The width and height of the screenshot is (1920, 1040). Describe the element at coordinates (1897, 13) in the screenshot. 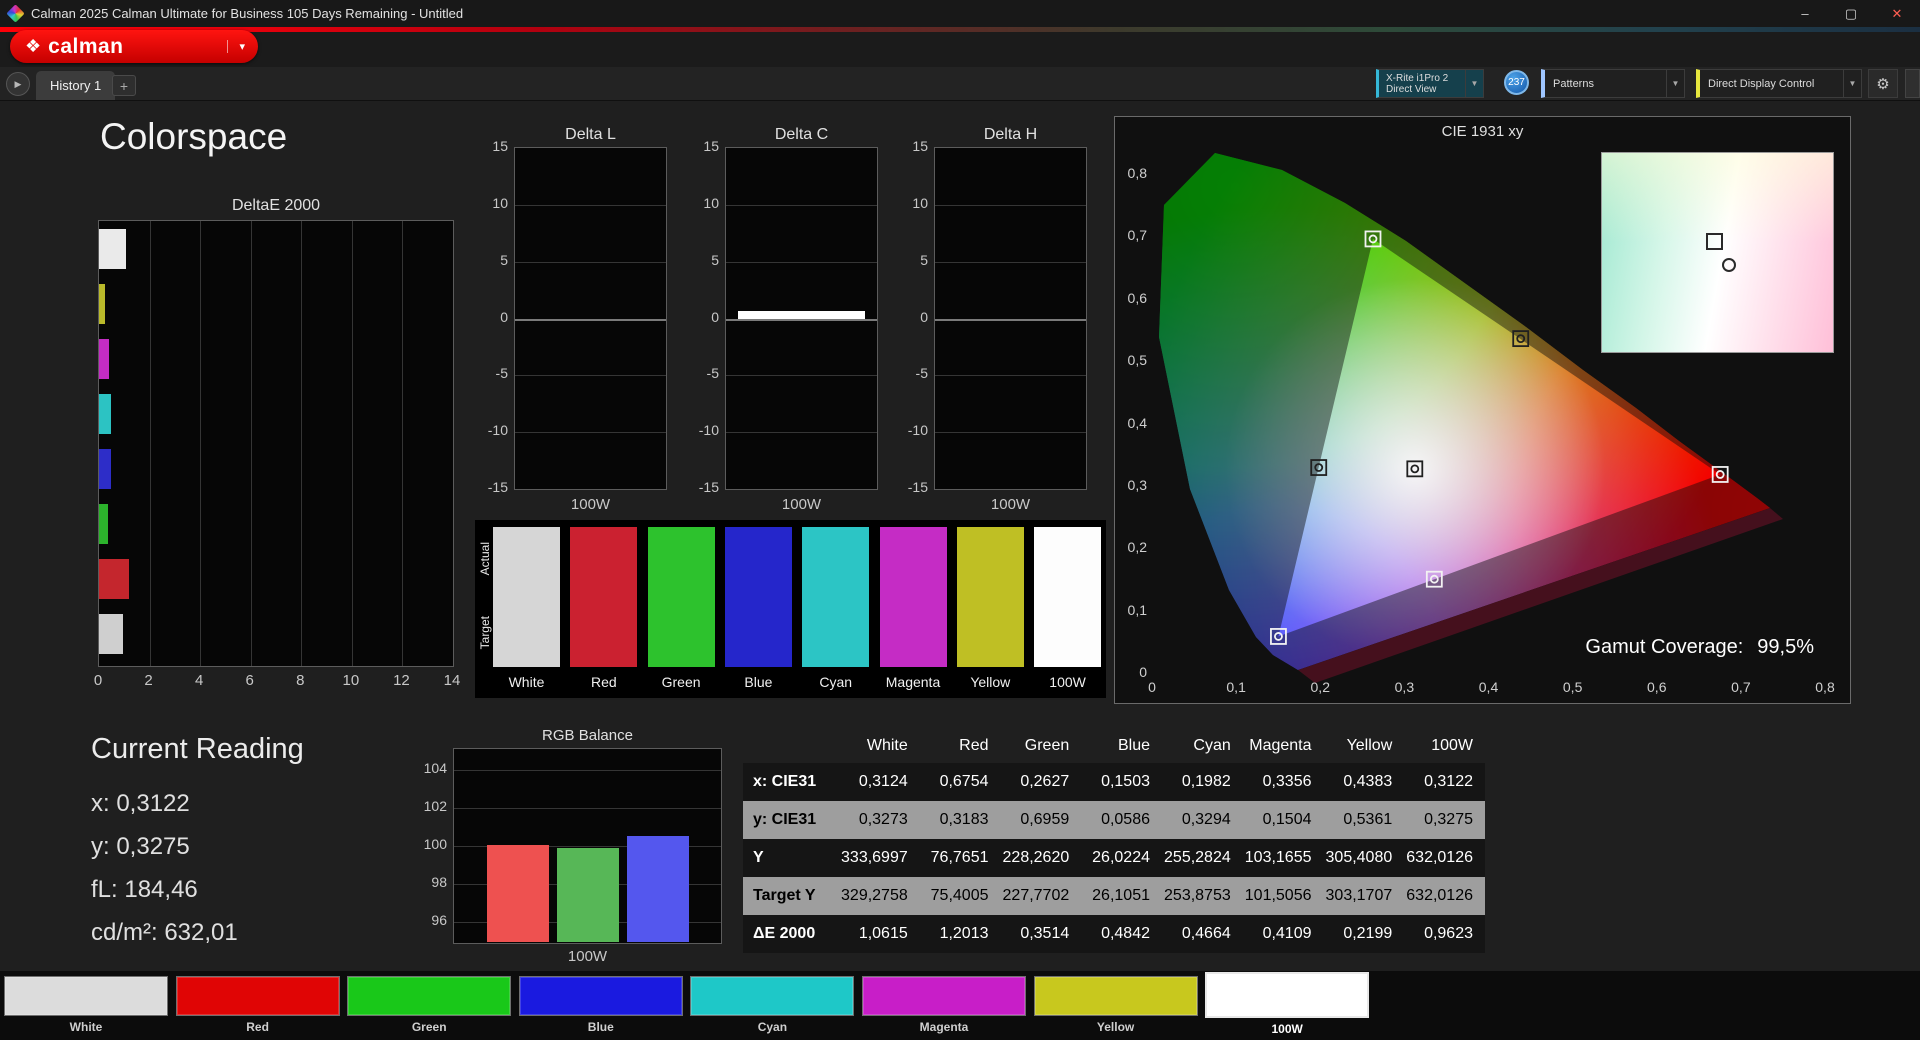

I see `close-button: ✕` at that location.